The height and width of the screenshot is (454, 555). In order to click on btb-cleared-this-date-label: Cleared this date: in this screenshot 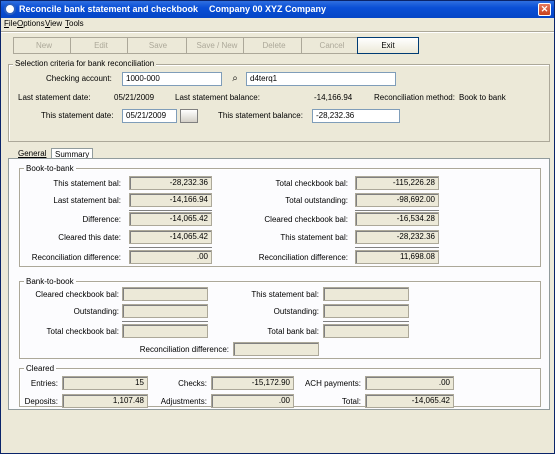, I will do `click(89, 237)`.